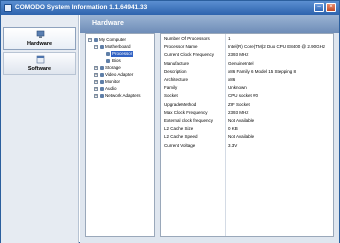 Image resolution: width=340 pixels, height=243 pixels. Describe the element at coordinates (232, 79) in the screenshot. I see `property-value: x86` at that location.